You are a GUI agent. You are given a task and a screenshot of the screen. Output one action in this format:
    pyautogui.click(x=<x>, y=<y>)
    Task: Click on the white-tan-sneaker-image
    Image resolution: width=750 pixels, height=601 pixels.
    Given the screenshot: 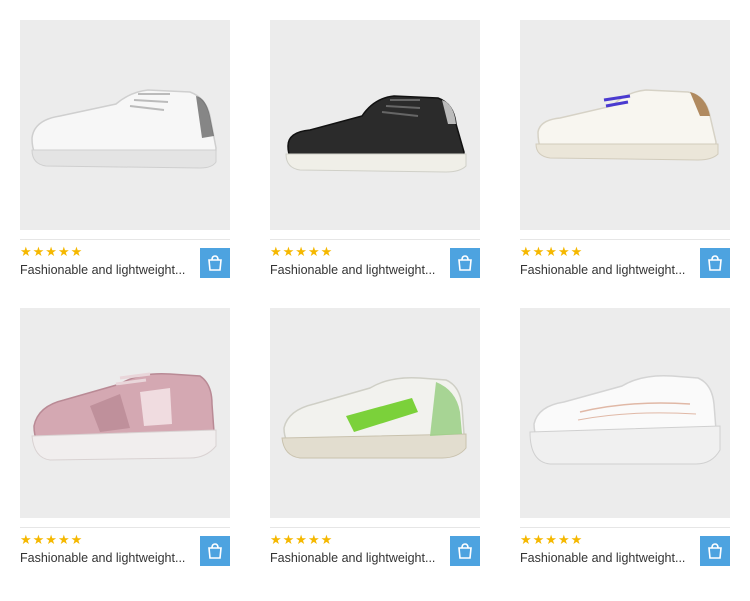 What is the action you would take?
    pyautogui.click(x=627, y=125)
    